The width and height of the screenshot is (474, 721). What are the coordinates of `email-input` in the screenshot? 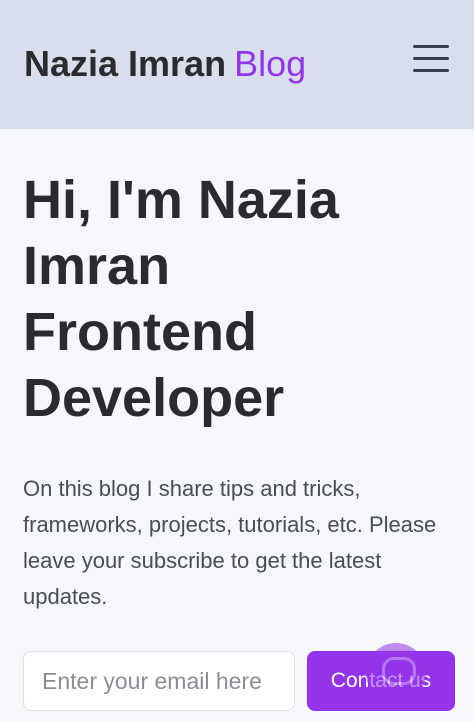 It's located at (159, 681).